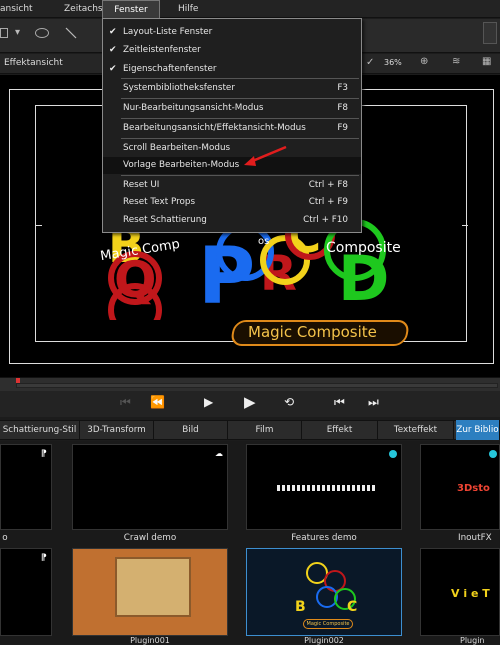 The height and width of the screenshot is (645, 500). Describe the element at coordinates (312, 332) in the screenshot. I see `banner-text: Magic Composite` at that location.